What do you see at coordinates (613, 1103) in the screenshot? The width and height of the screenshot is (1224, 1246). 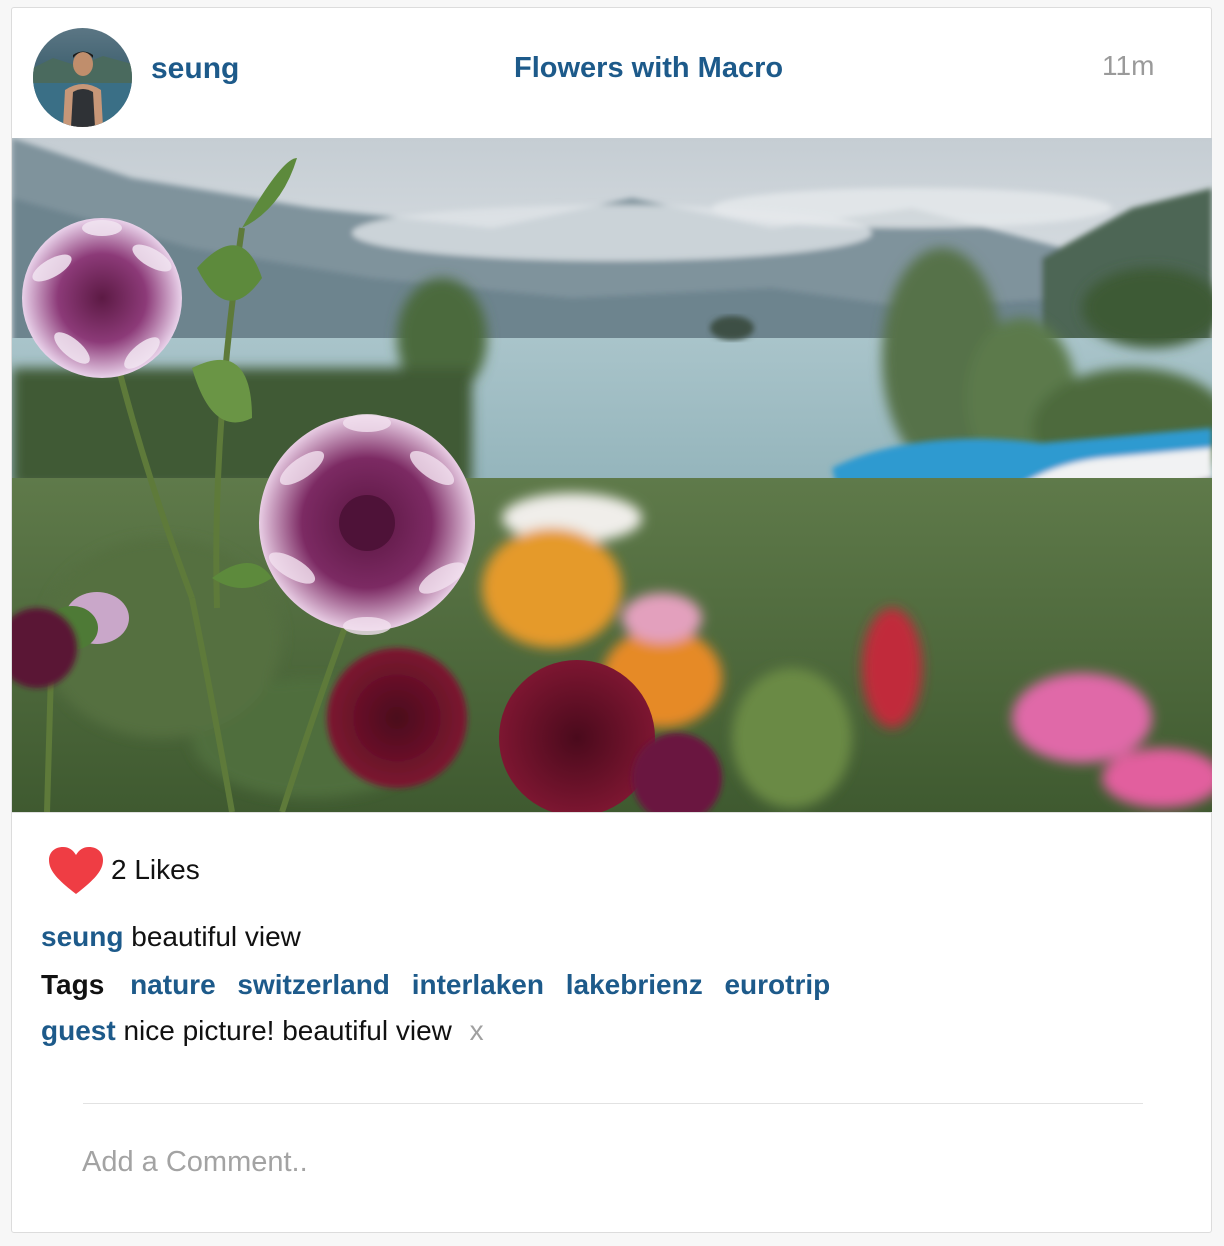 I see `comment-divider` at bounding box center [613, 1103].